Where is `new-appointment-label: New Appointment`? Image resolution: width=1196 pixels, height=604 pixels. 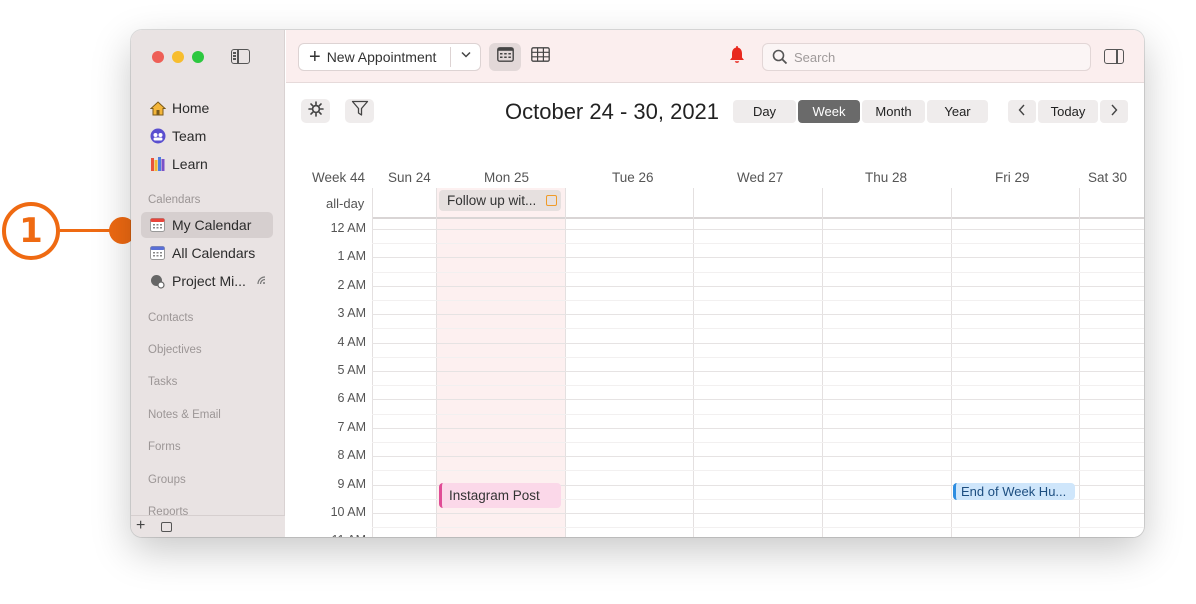 new-appointment-label: New Appointment is located at coordinates (381, 57).